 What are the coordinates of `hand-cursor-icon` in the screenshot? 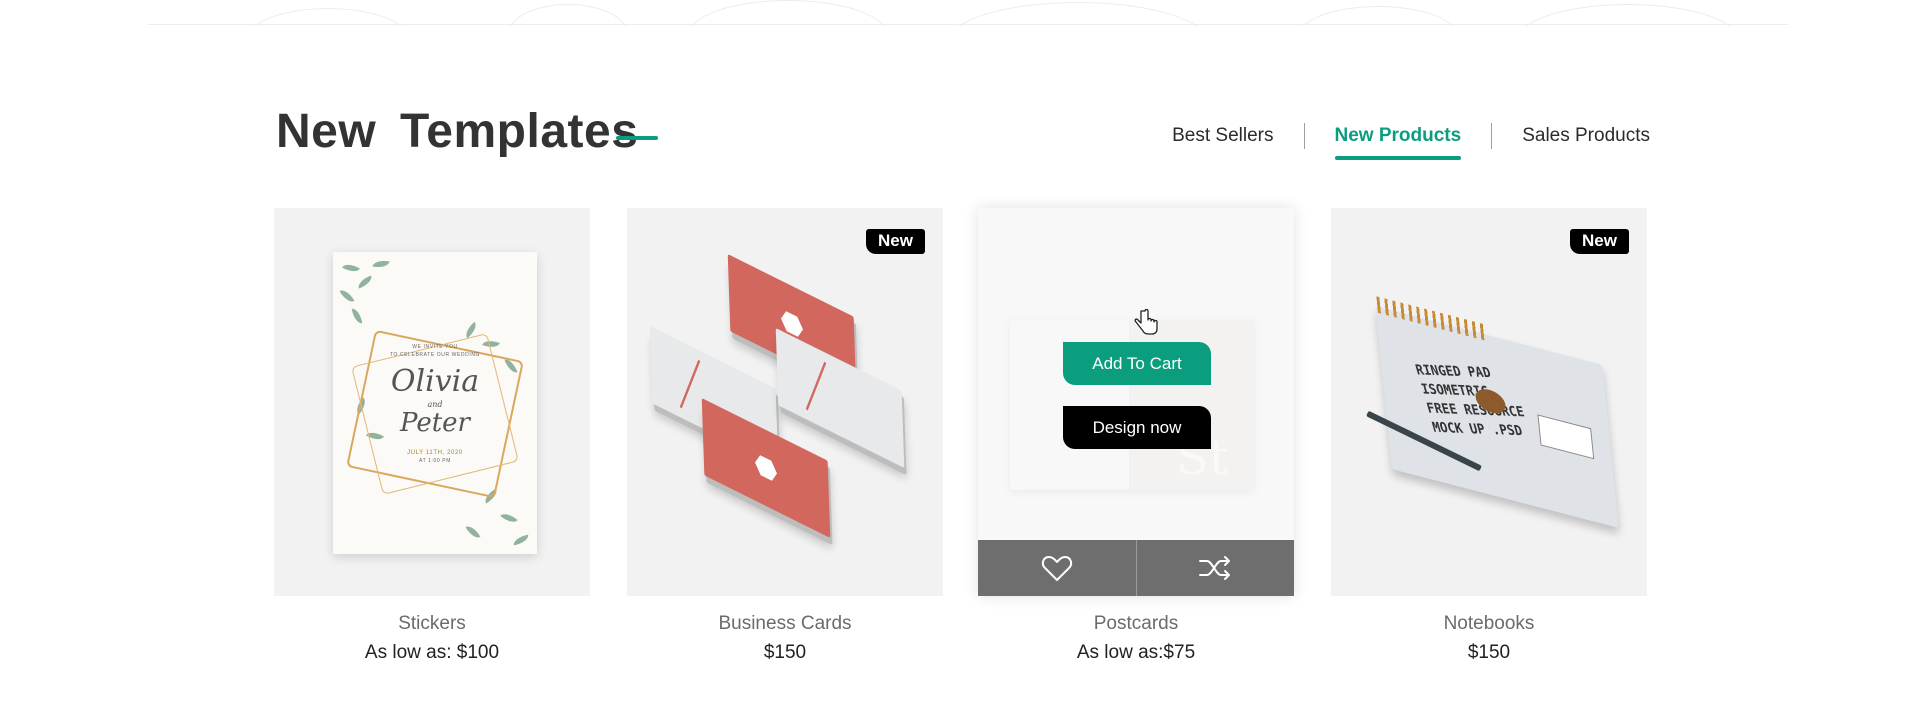 It's located at (1146, 325).